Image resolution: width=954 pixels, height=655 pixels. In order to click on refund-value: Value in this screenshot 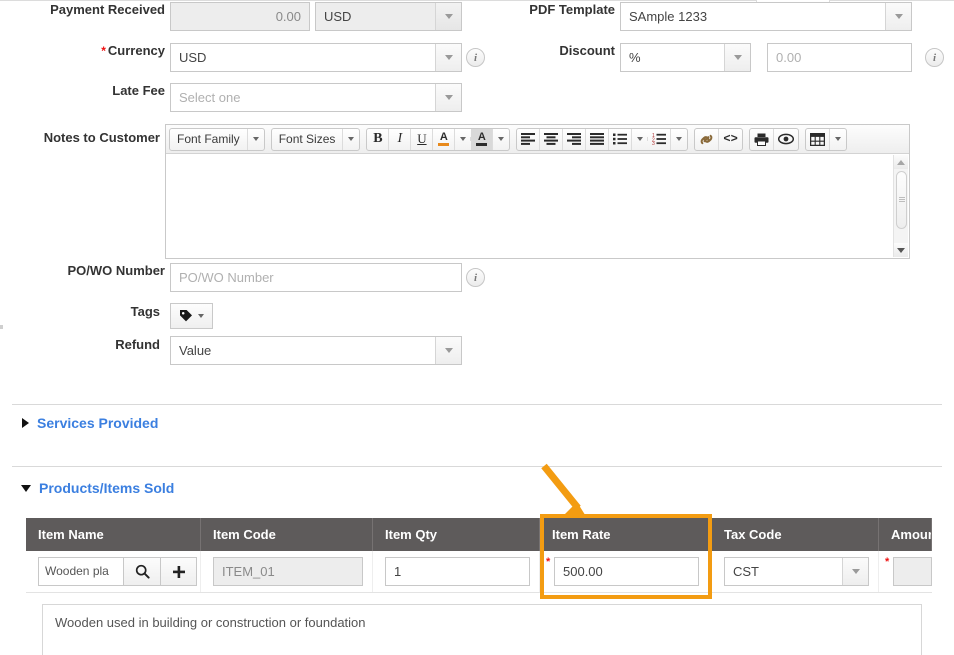, I will do `click(195, 350)`.